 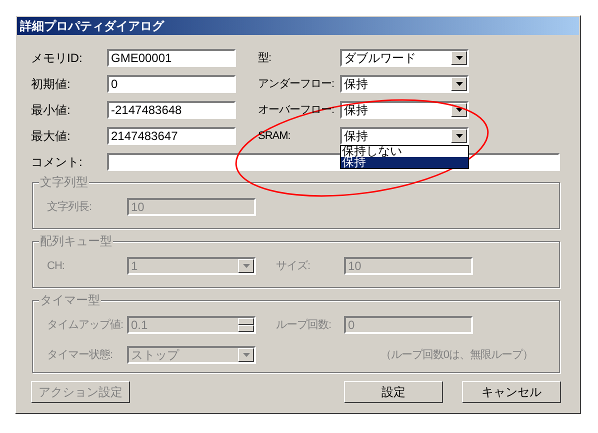 What do you see at coordinates (304, 325) in the screenshot?
I see `field-label: ループ回数:` at bounding box center [304, 325].